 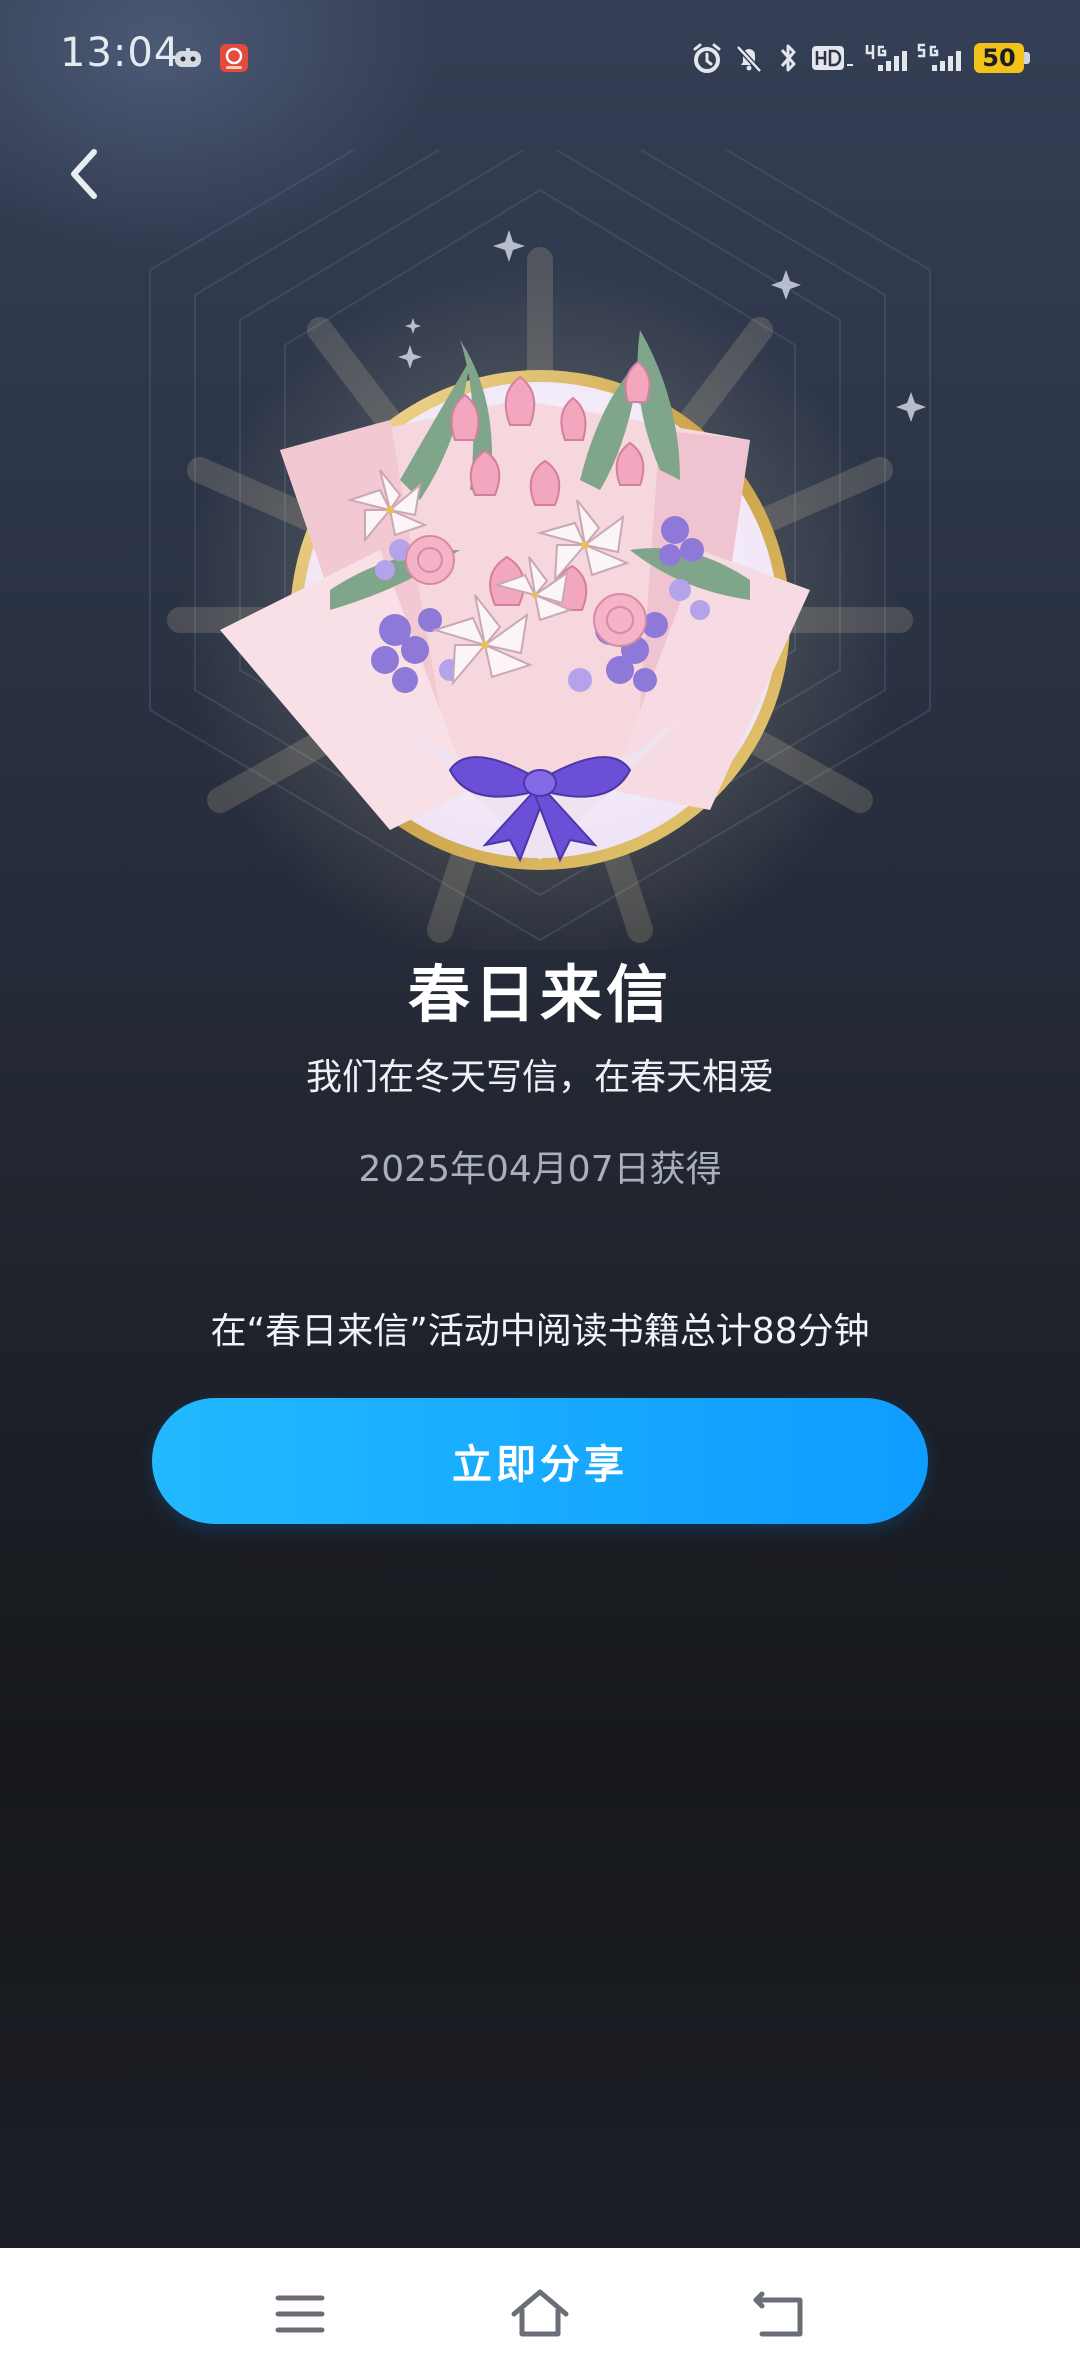 What do you see at coordinates (540, 1169) in the screenshot?
I see `badge-earned-date: 2025年04月07日获得` at bounding box center [540, 1169].